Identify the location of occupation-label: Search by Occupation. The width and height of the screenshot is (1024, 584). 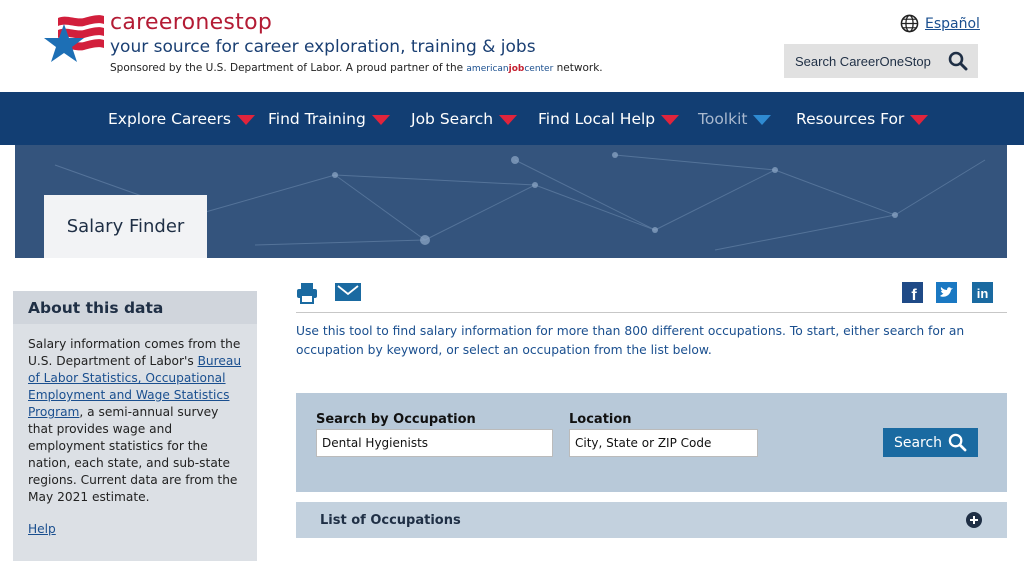
(396, 419).